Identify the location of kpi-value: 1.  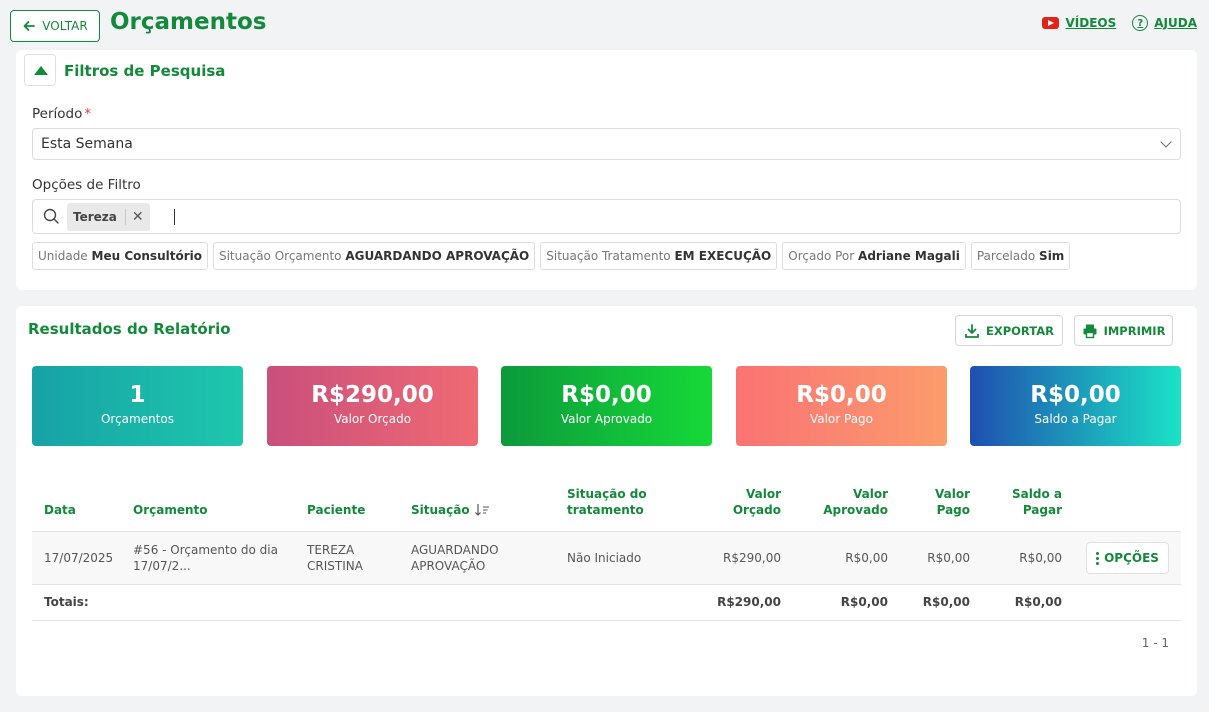
(137, 395).